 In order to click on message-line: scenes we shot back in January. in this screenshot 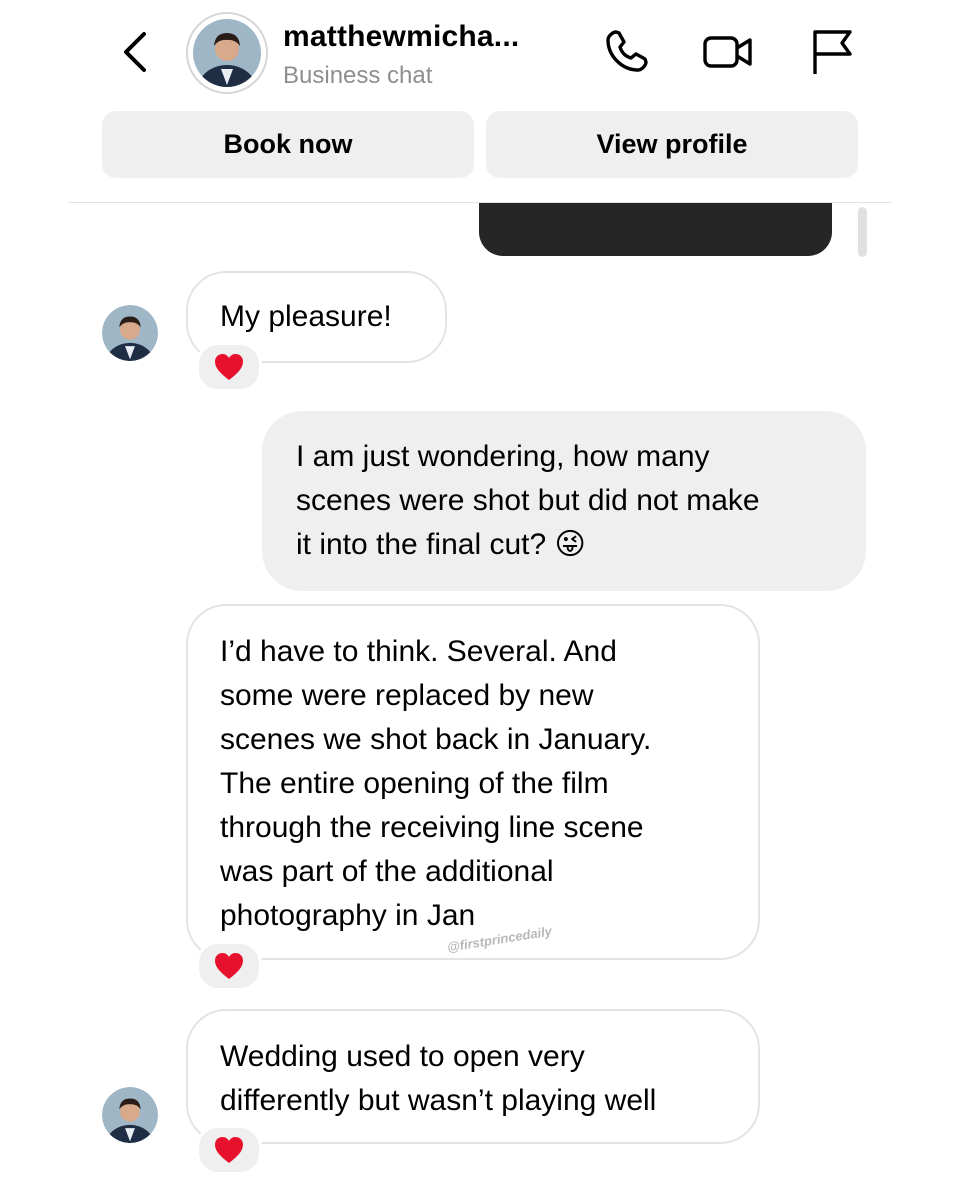, I will do `click(436, 739)`.